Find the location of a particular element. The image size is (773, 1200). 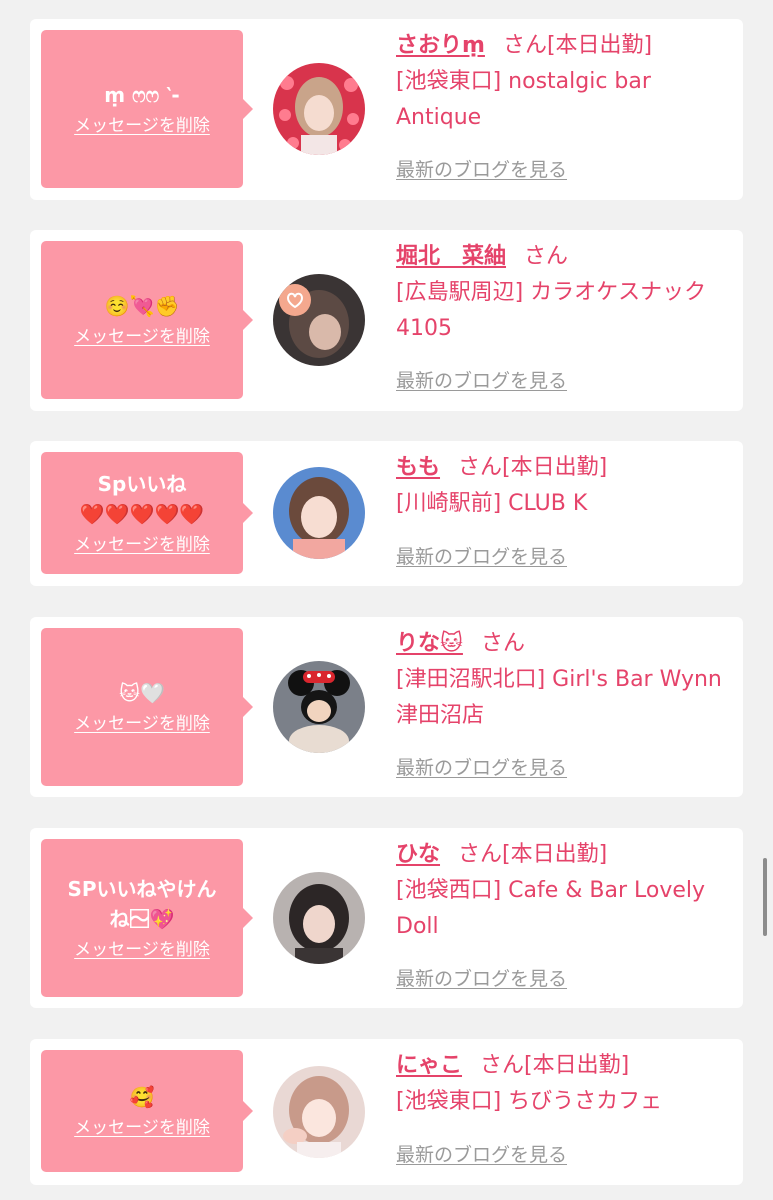

message-text: 🥰 is located at coordinates (142, 1097).